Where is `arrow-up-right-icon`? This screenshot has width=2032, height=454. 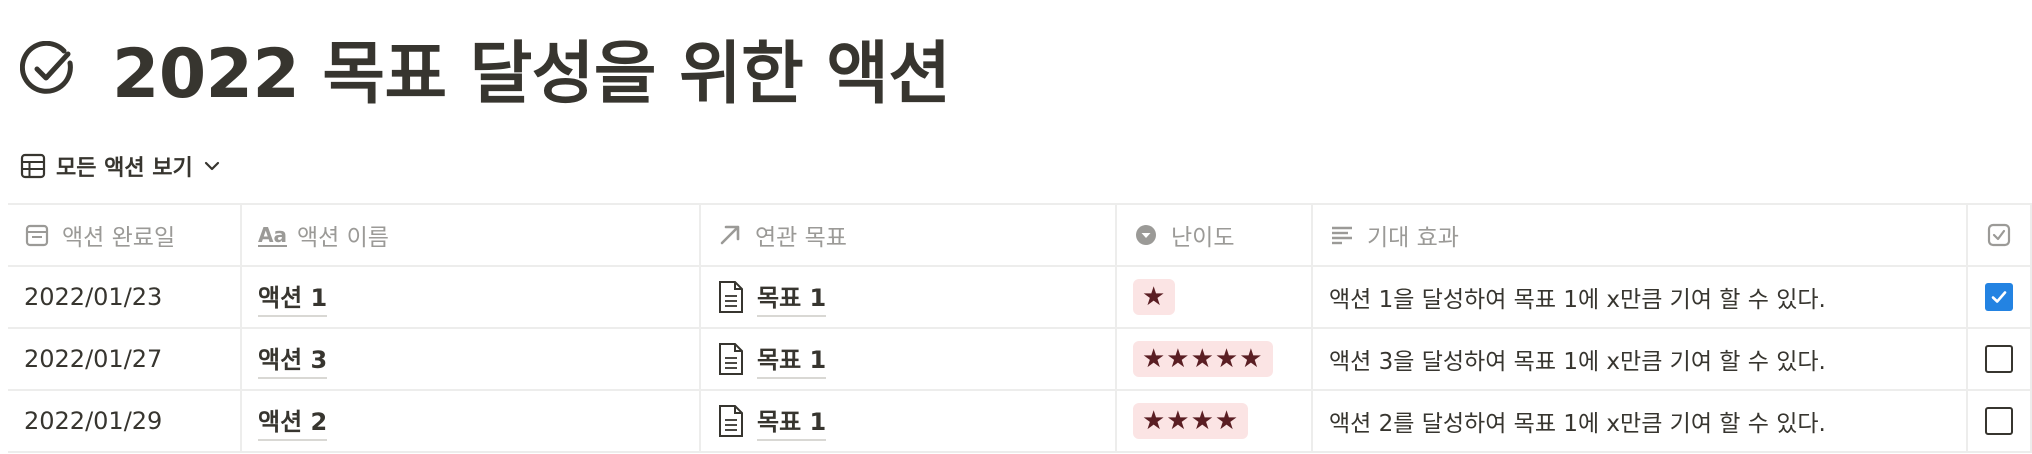 arrow-up-right-icon is located at coordinates (730, 235).